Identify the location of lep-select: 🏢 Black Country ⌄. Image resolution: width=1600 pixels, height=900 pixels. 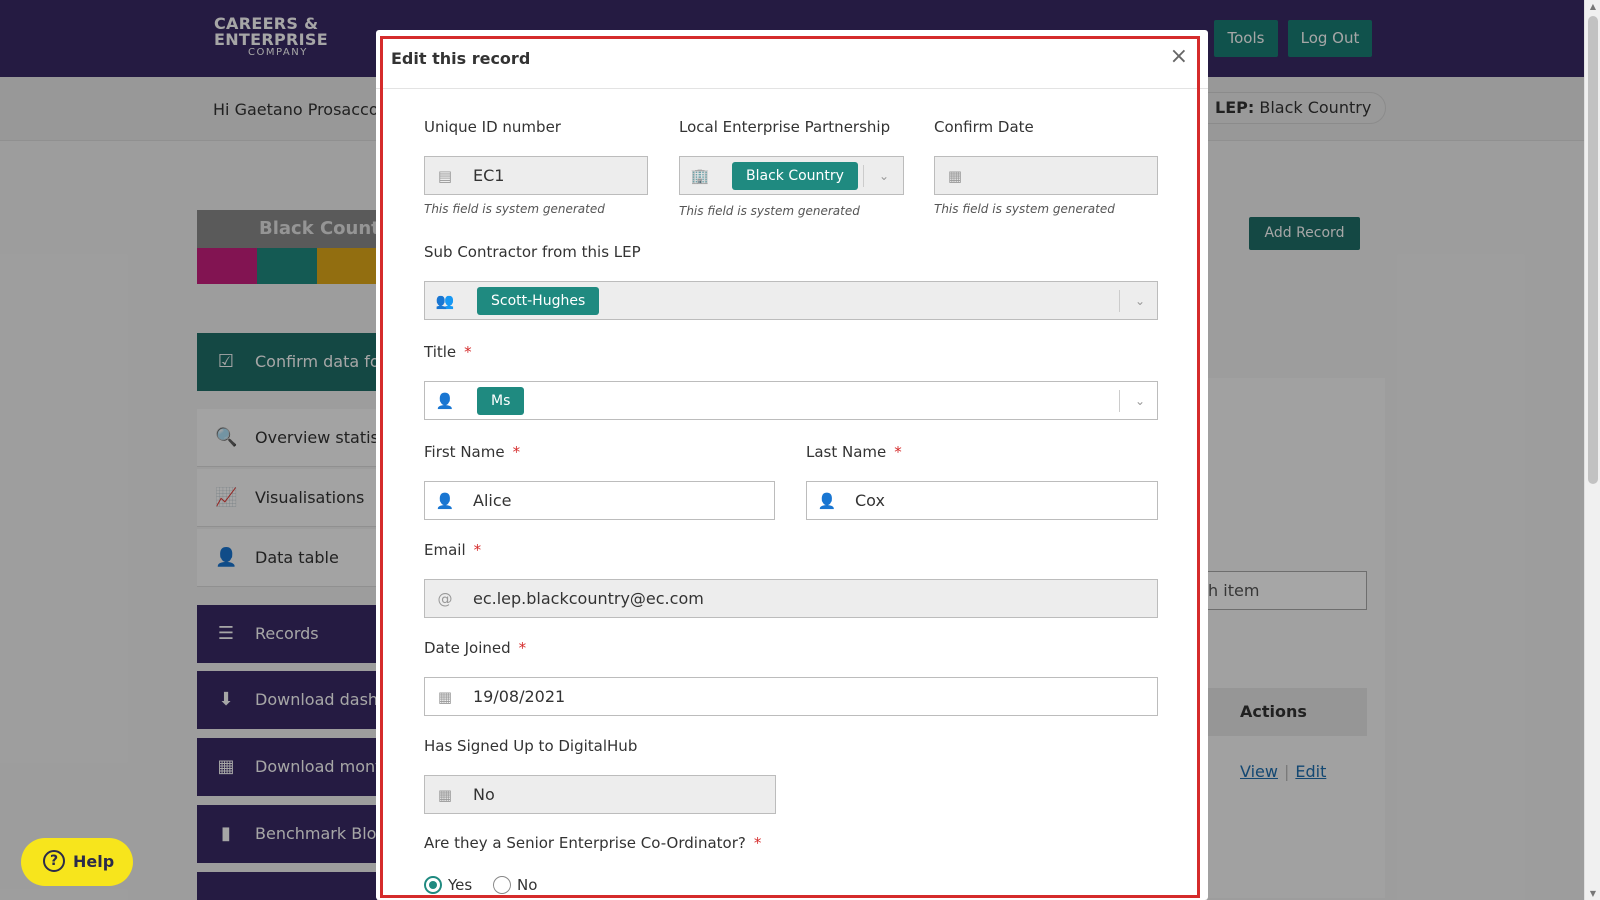
(791, 175).